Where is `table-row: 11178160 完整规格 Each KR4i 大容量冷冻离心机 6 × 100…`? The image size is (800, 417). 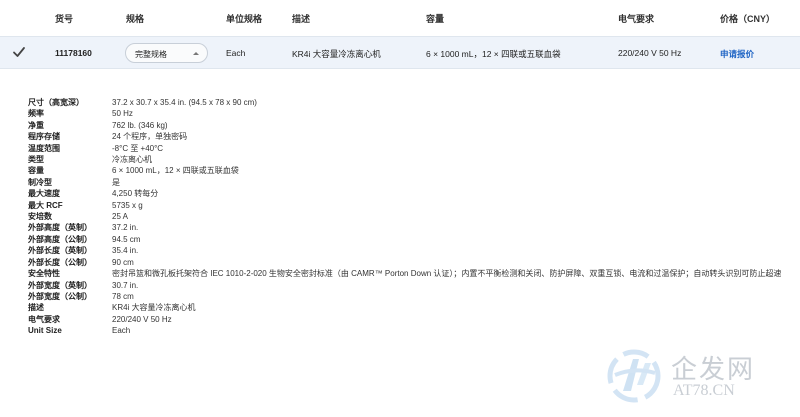
table-row: 11178160 完整规格 Each KR4i 大容量冷冻离心机 6 × 100… is located at coordinates (400, 52).